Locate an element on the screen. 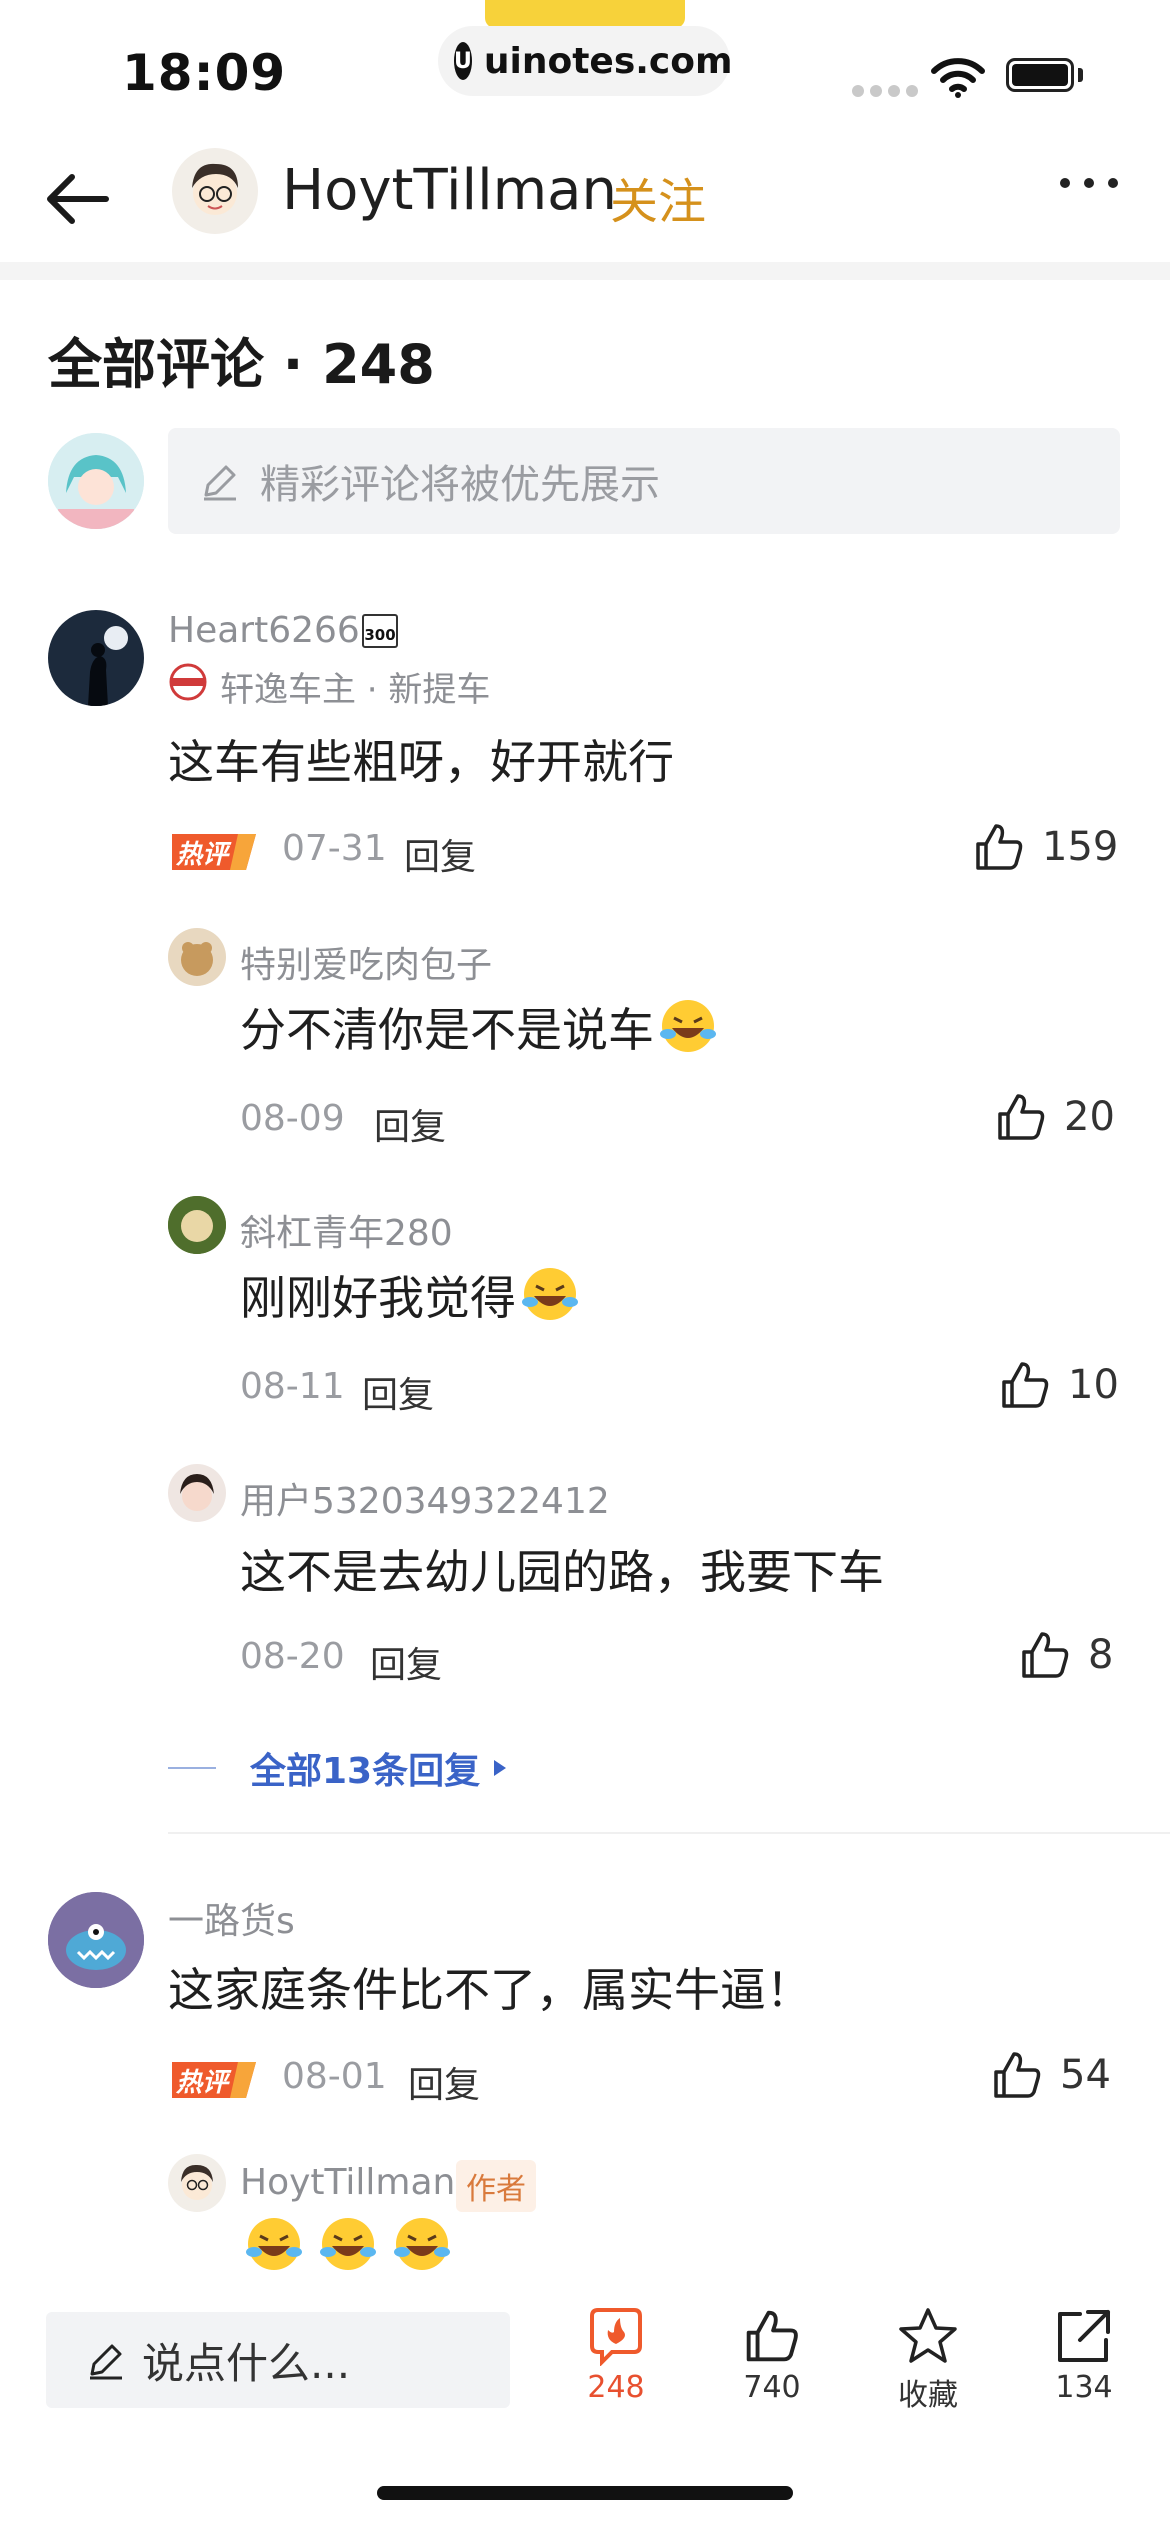 The width and height of the screenshot is (1170, 2532). like-button: 20 is located at coordinates (1054, 1117).